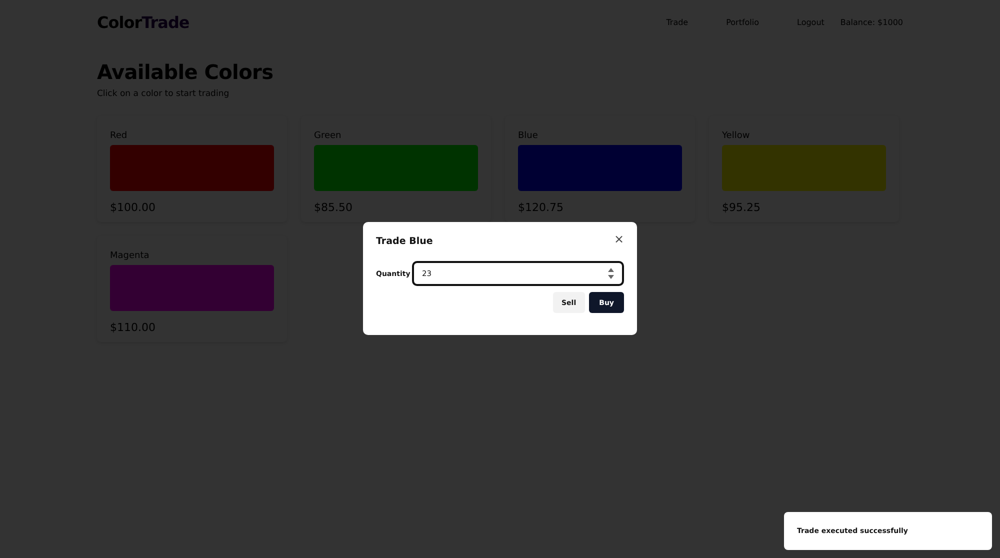  Describe the element at coordinates (404, 241) in the screenshot. I see `dialog-title: Trade Blue` at that location.